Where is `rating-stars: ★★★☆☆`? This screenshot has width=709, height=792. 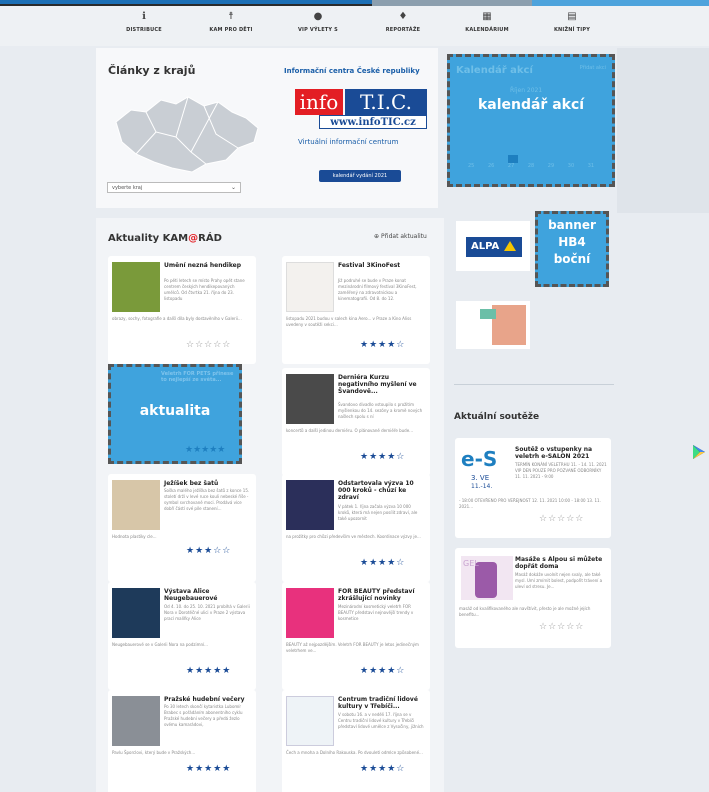 rating-stars: ★★★☆☆ is located at coordinates (208, 551).